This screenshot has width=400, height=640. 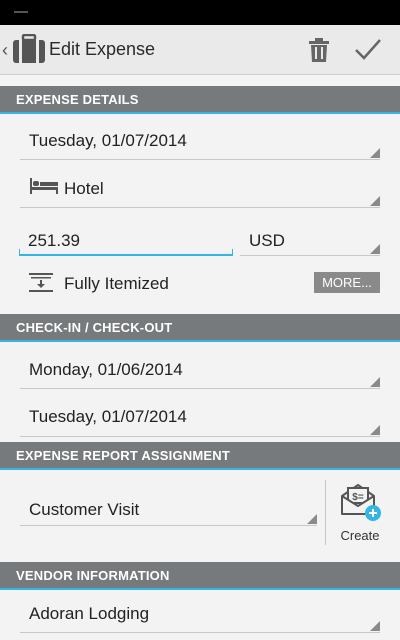 I want to click on create-label: Create, so click(x=360, y=535).